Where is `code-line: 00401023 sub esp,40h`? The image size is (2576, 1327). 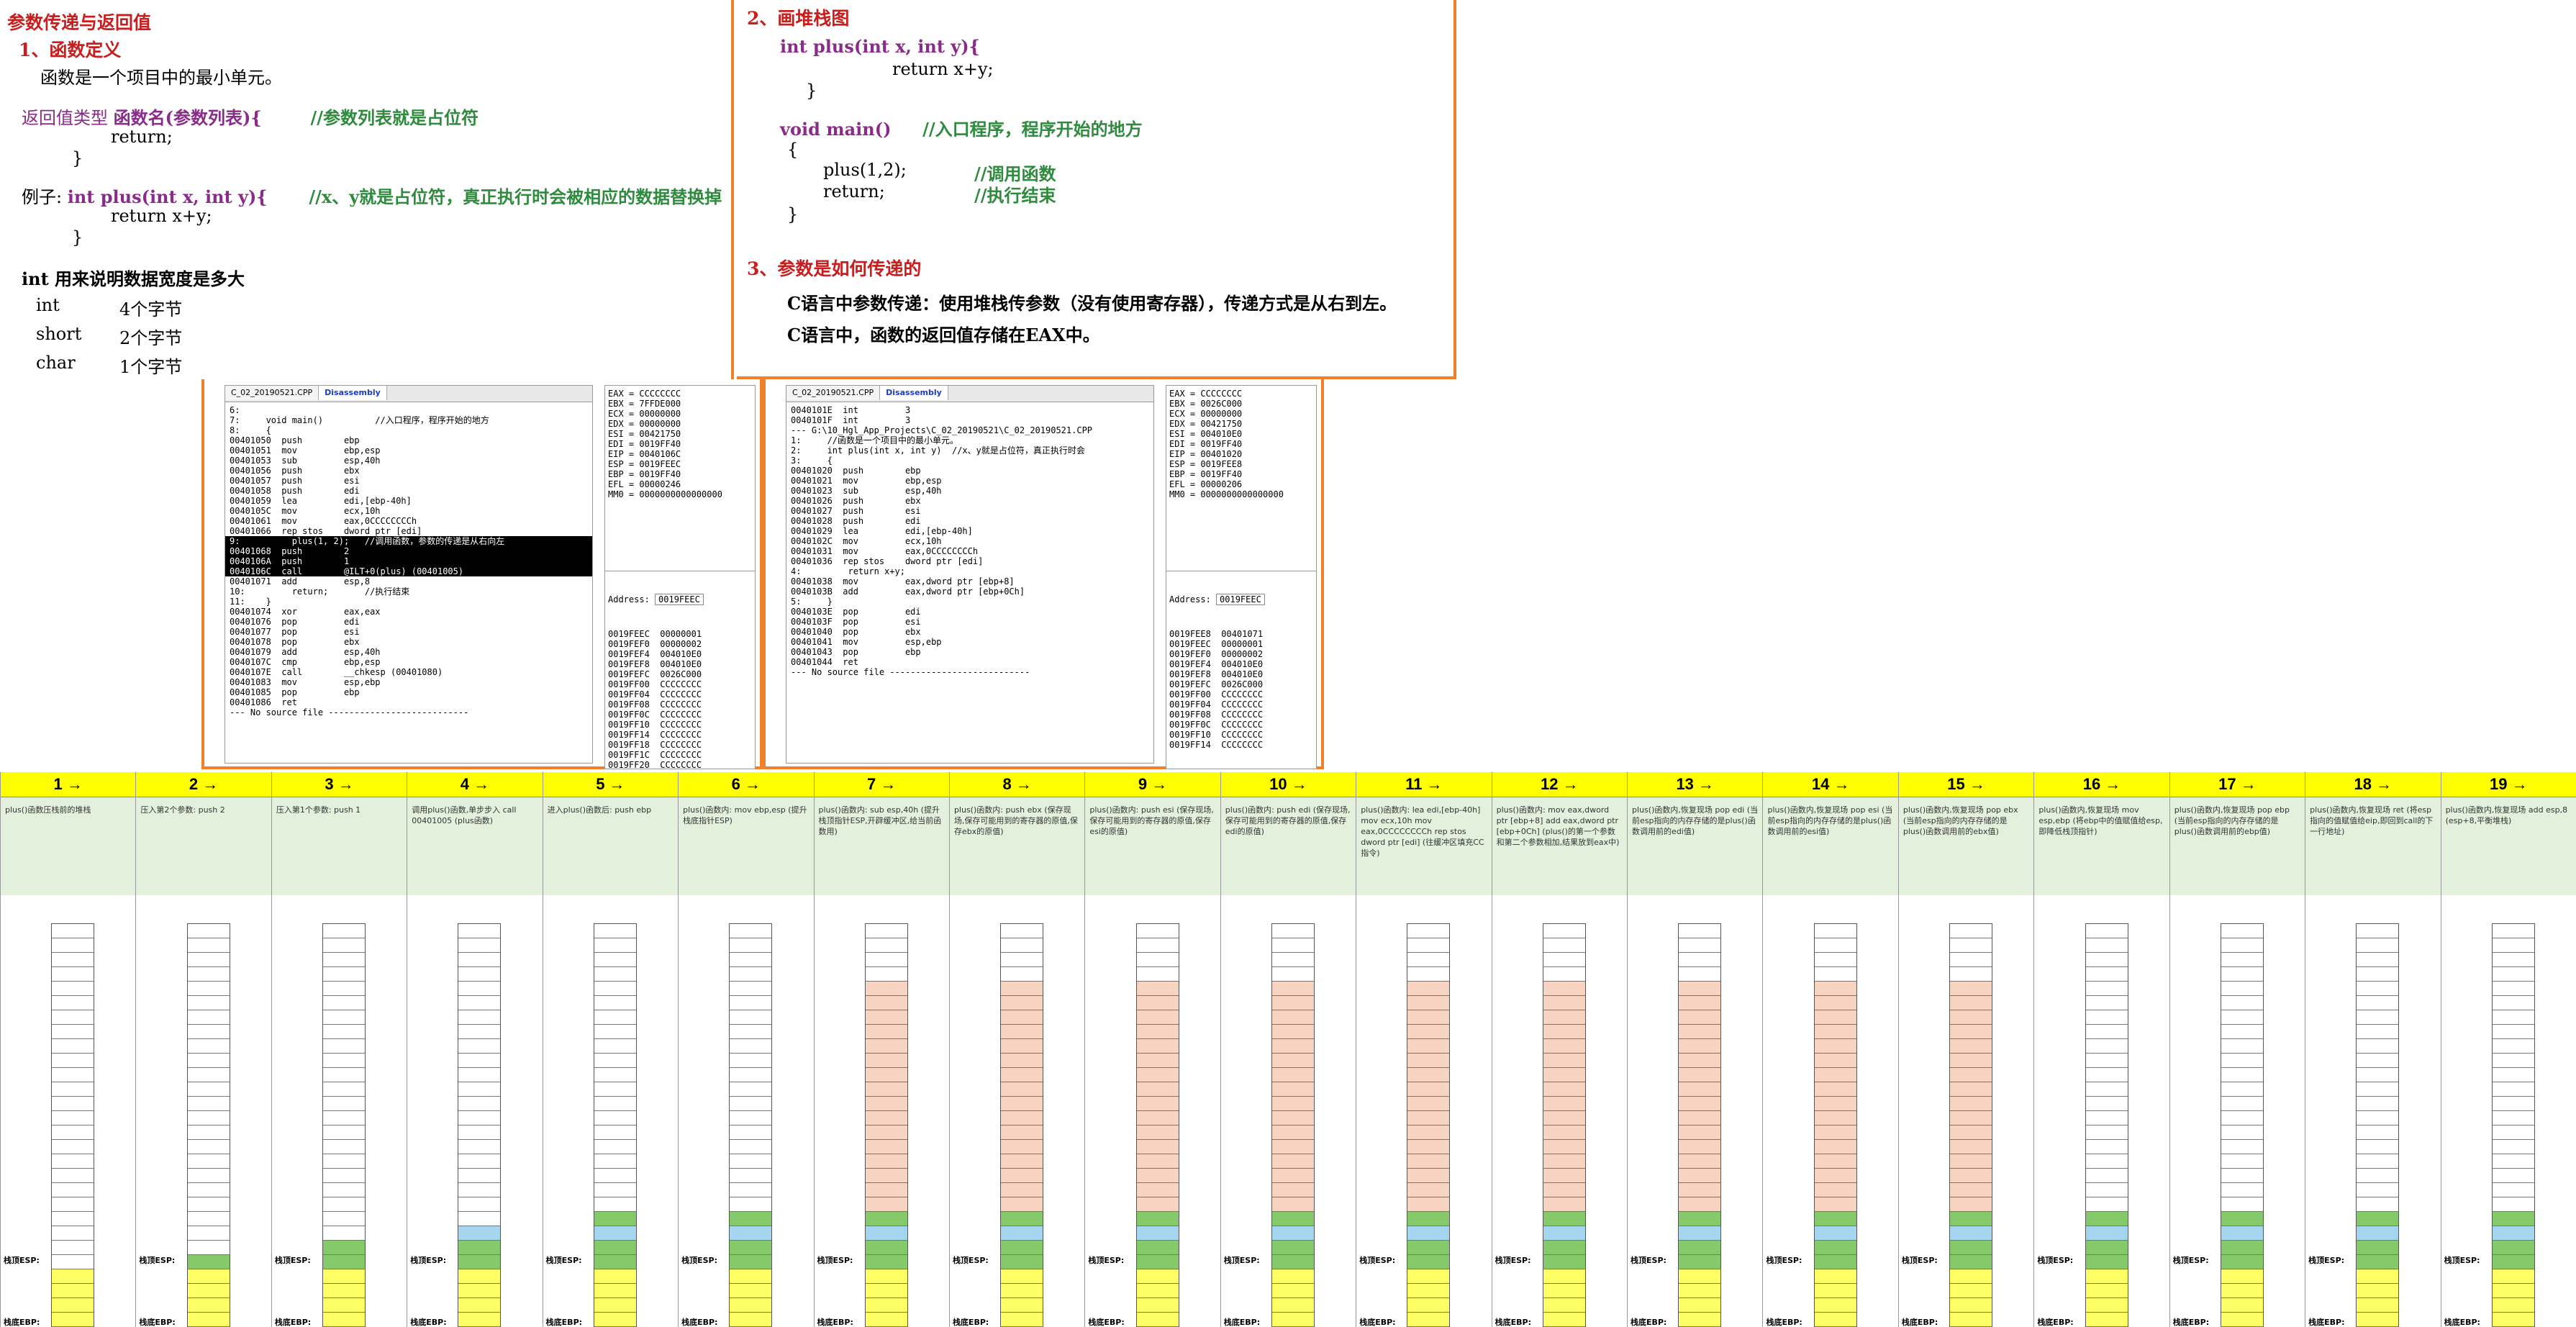
code-line: 00401023 sub esp,40h is located at coordinates (866, 491).